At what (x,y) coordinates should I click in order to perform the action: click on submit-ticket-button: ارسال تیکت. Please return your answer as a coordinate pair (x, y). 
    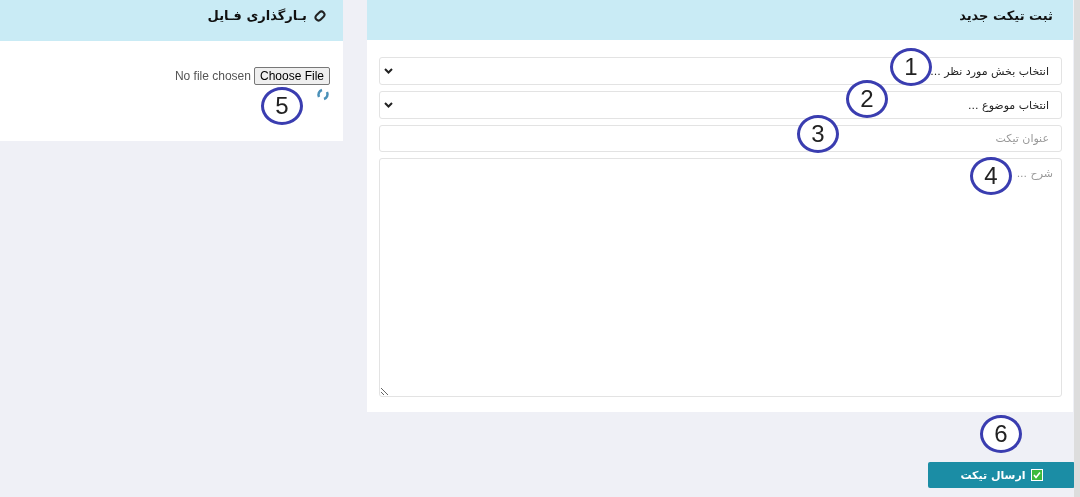
    Looking at the image, I should click on (1001, 475).